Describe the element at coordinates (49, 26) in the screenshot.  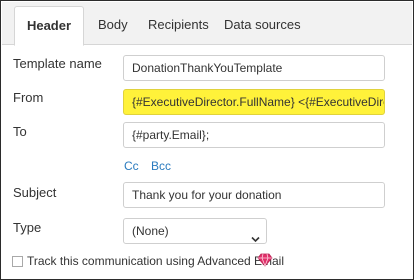
I see `tab-header: Header` at that location.